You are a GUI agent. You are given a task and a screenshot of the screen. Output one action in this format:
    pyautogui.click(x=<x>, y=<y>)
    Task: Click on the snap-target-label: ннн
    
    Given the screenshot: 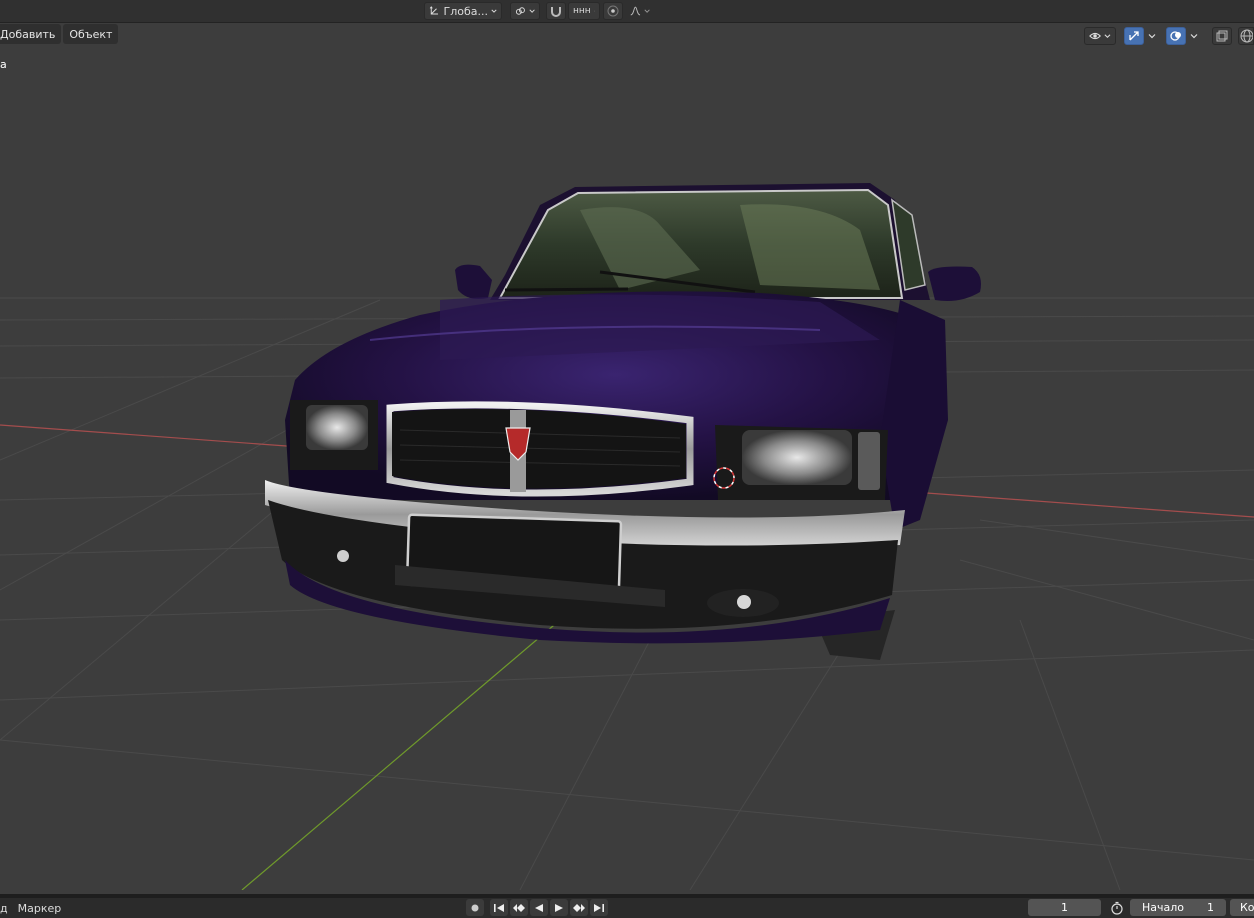 What is the action you would take?
    pyautogui.click(x=582, y=11)
    